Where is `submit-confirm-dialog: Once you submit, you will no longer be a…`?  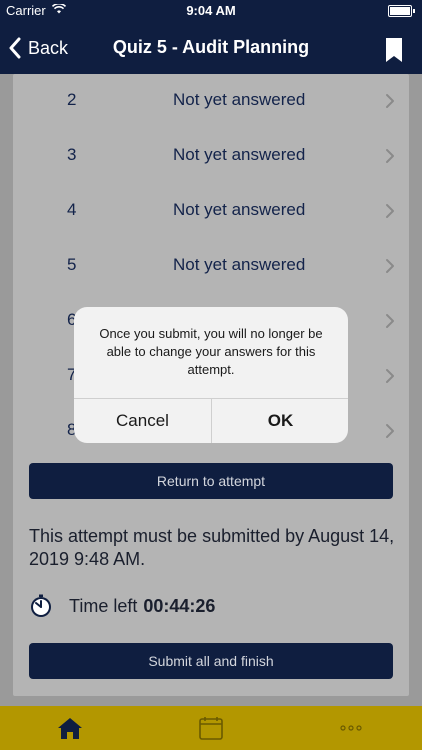 submit-confirm-dialog: Once you submit, you will no longer be a… is located at coordinates (211, 375).